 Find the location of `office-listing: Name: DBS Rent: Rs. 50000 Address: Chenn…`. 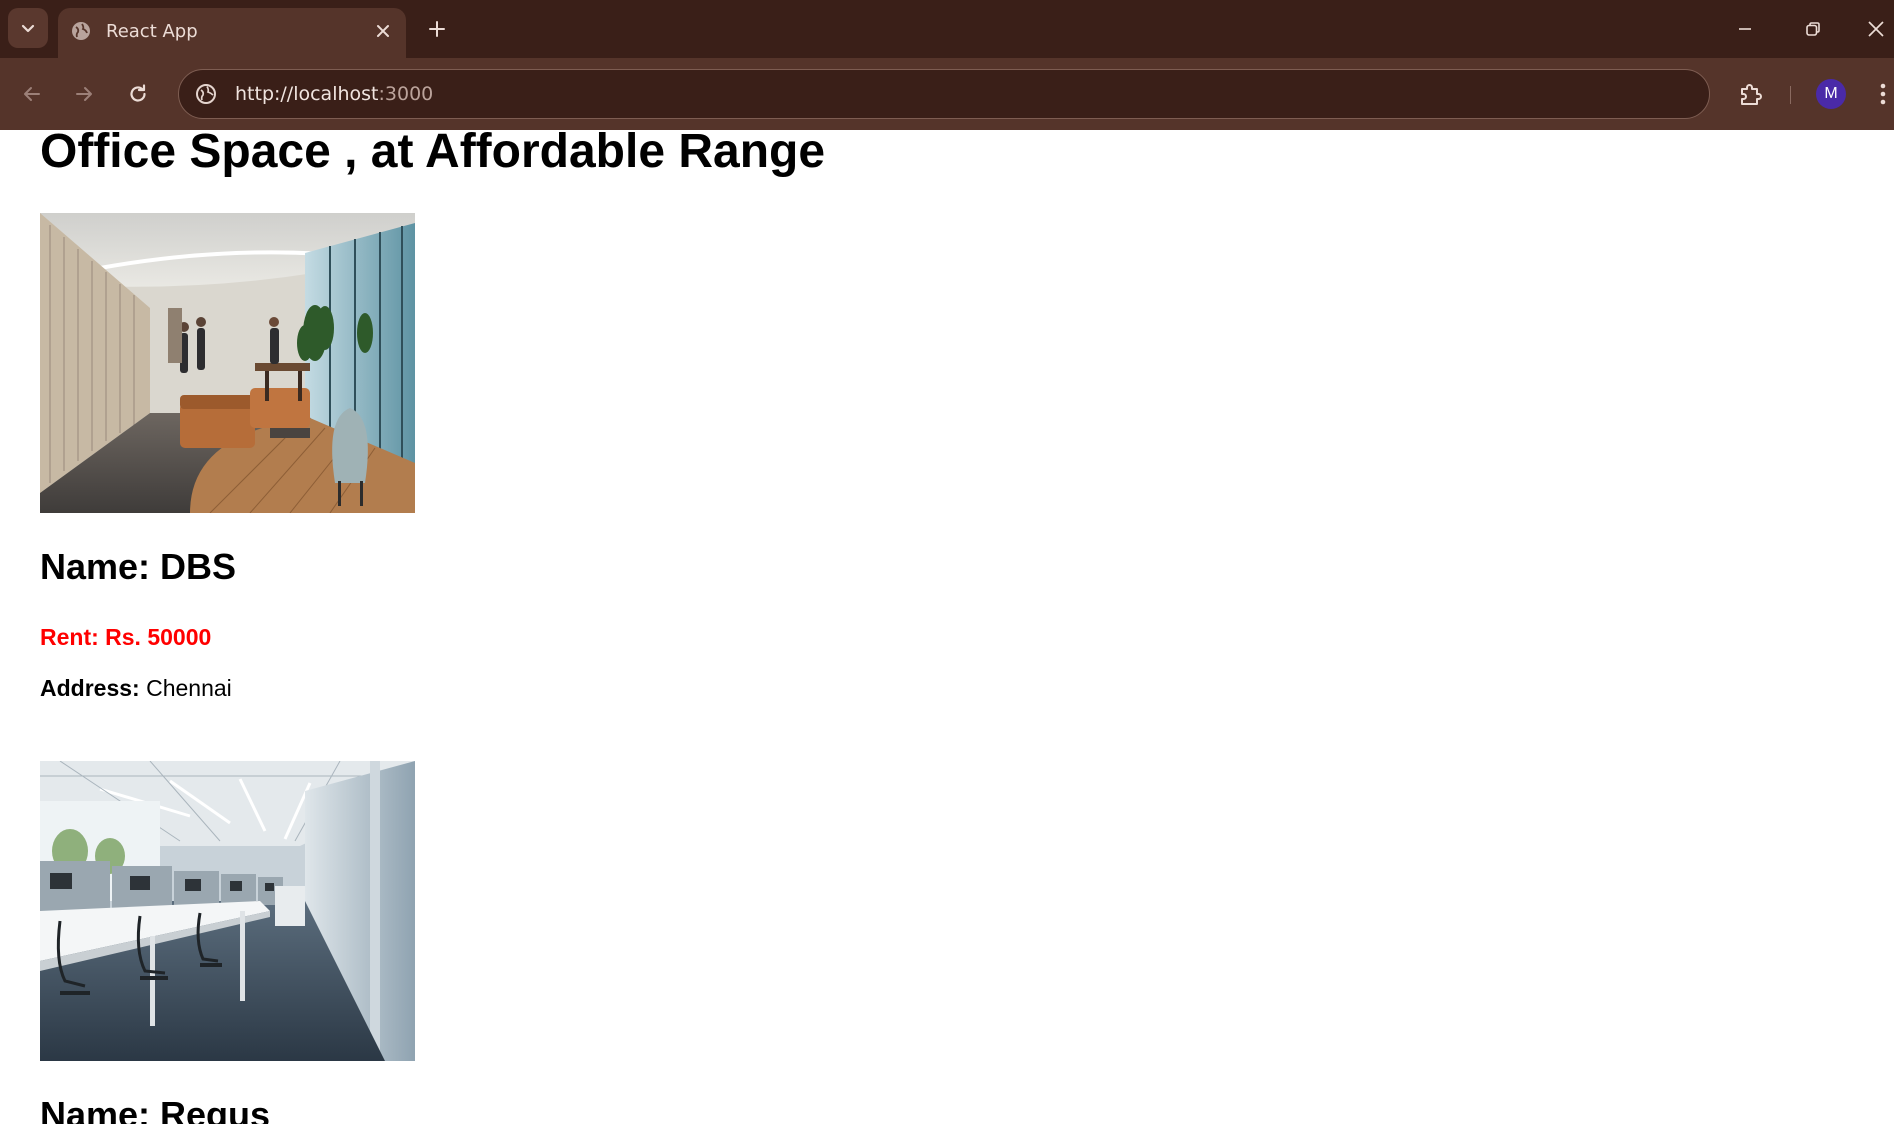

office-listing: Name: DBS Rent: Rs. 50000 Address: Chenn… is located at coordinates (340, 473).